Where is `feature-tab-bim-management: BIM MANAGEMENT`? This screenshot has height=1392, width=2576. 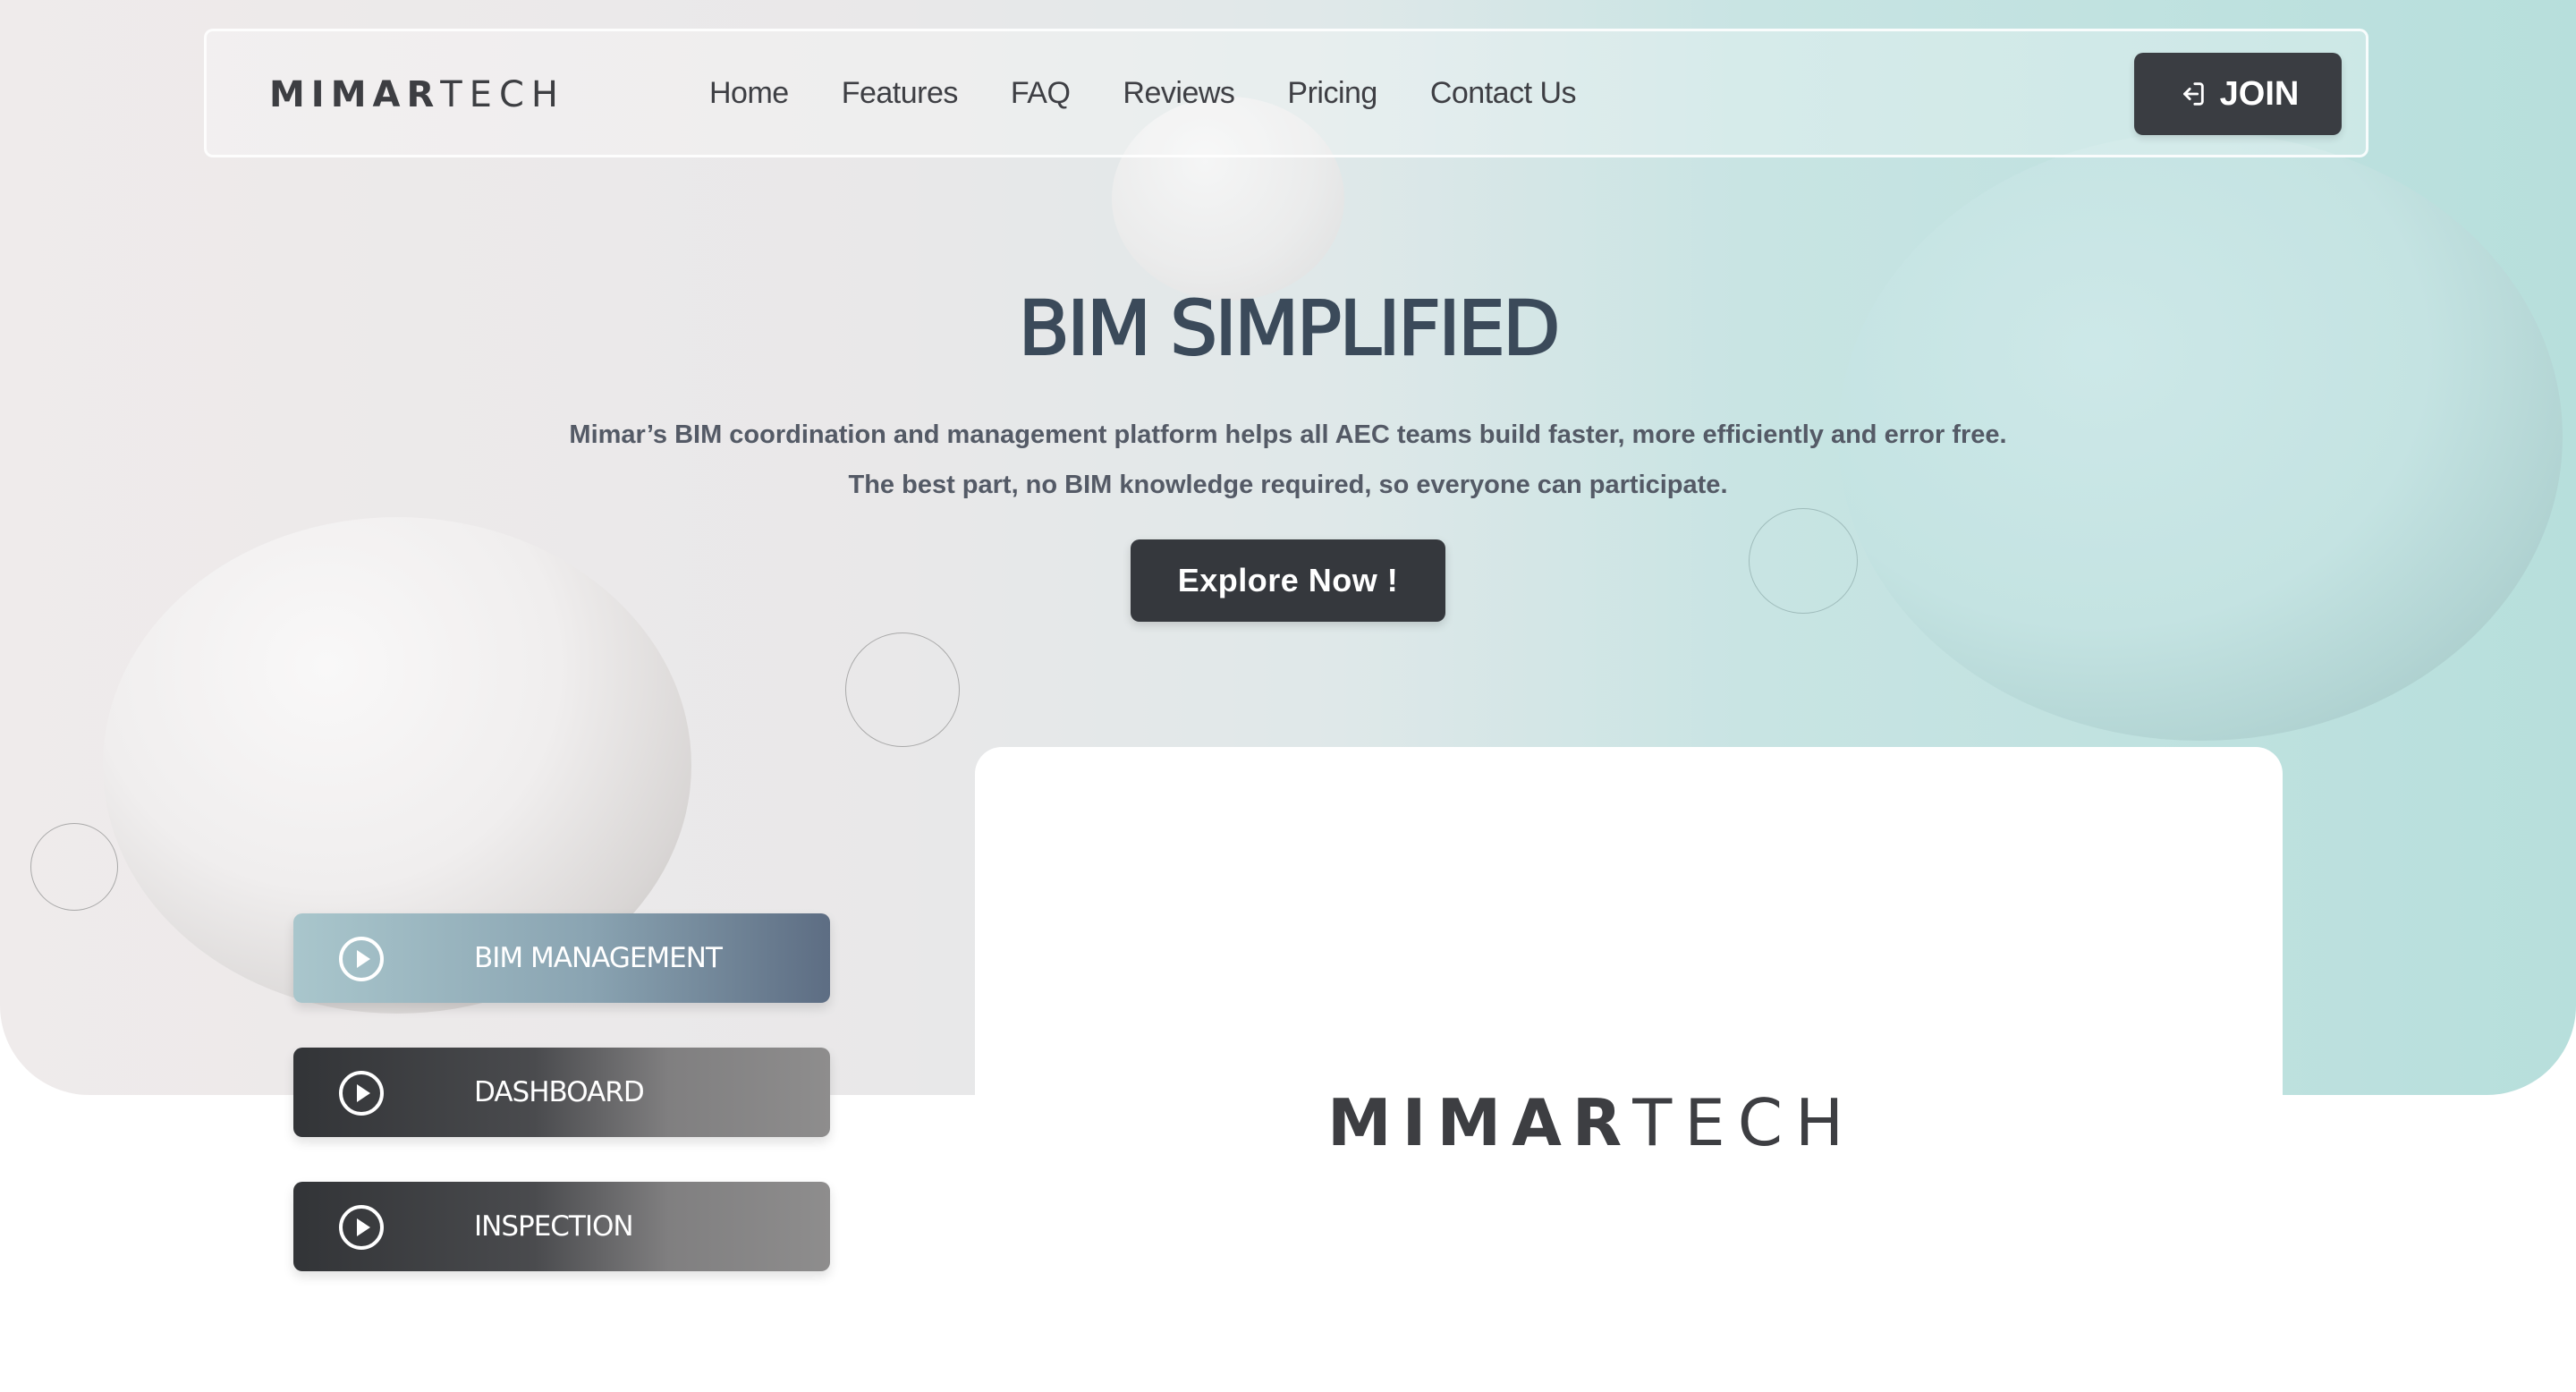
feature-tab-bim-management: BIM MANAGEMENT is located at coordinates (561, 958).